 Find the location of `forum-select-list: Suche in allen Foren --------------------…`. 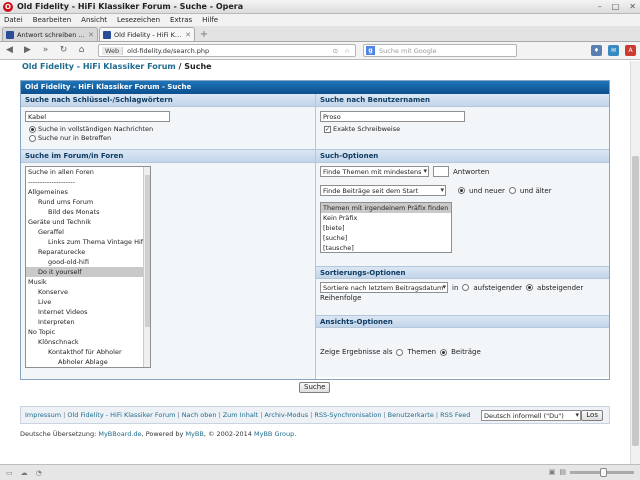

forum-select-list: Suche in allen Foren --------------------… is located at coordinates (88, 267).